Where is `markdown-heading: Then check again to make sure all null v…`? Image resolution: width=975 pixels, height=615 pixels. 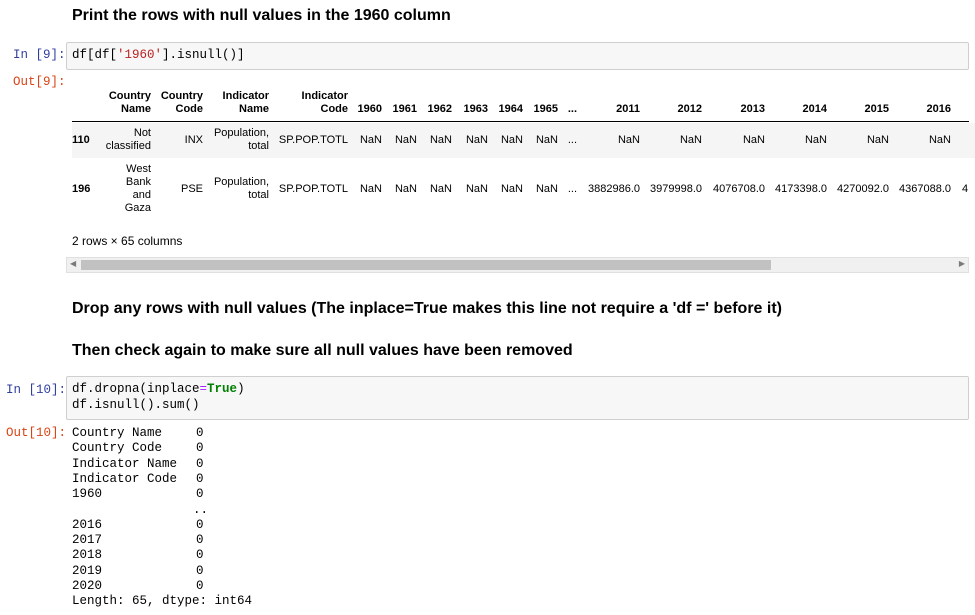
markdown-heading: Then check again to make sure all null v… is located at coordinates (322, 350).